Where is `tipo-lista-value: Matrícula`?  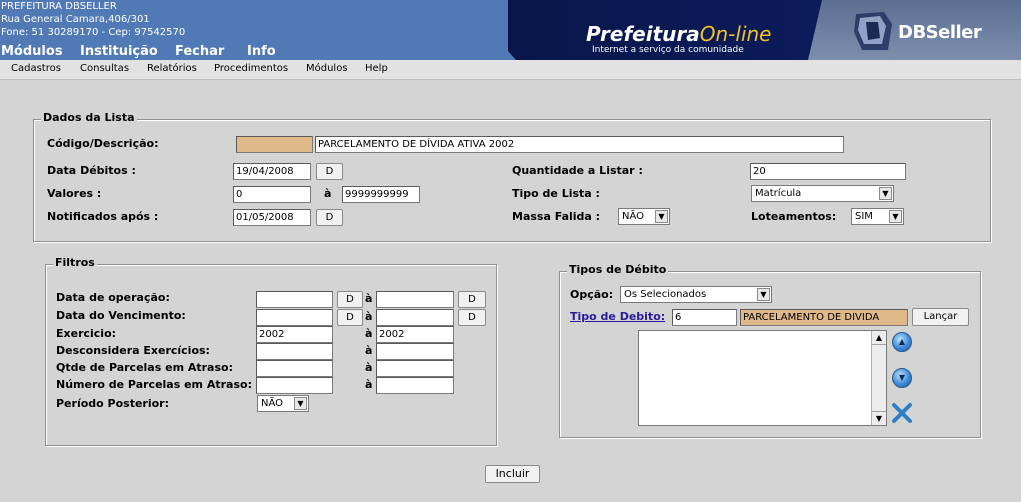
tipo-lista-value: Matrícula is located at coordinates (778, 193).